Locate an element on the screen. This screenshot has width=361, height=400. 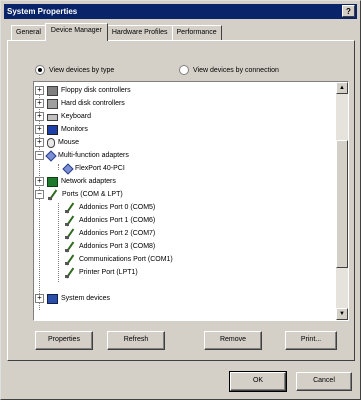
tree-item-addonics-3: Addonics Port 3 (COM8) is located at coordinates (109, 246).